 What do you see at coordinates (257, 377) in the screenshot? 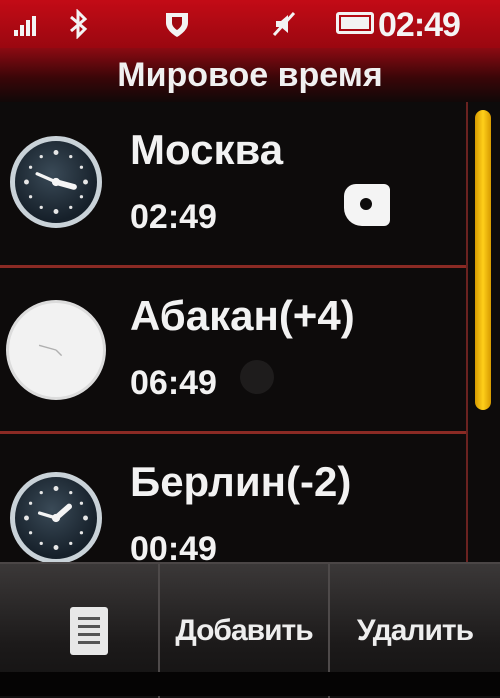
I see `indicator-dot` at bounding box center [257, 377].